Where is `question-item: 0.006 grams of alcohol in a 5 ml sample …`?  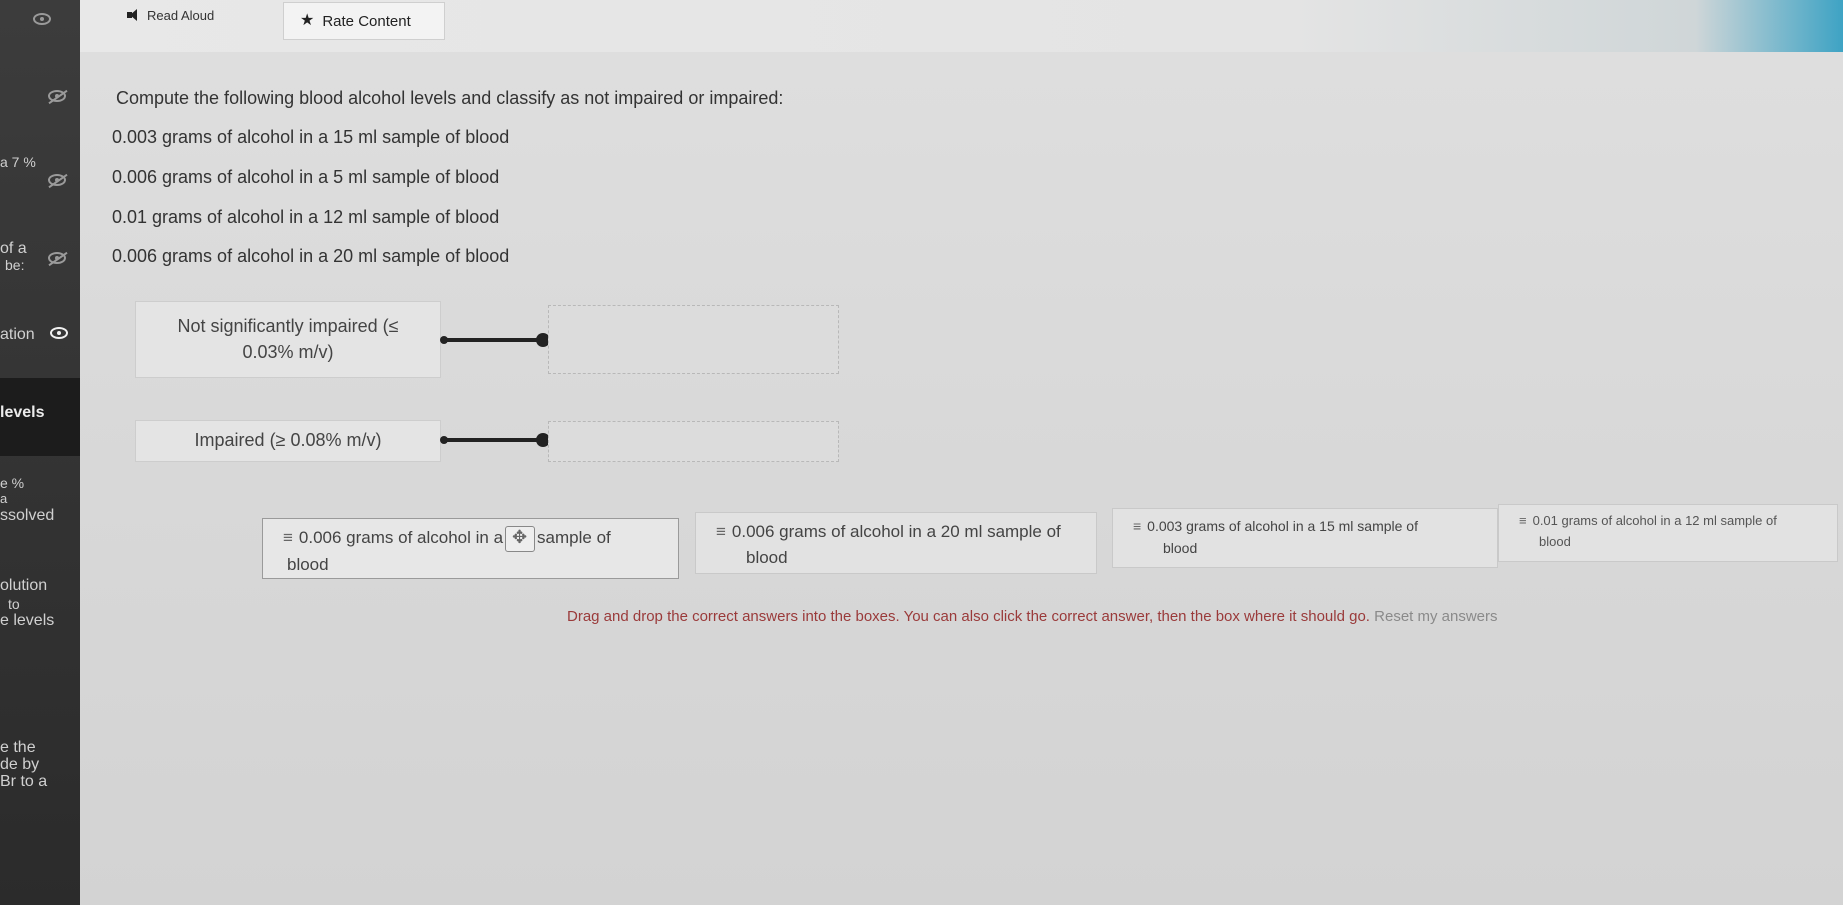 question-item: 0.006 grams of alcohol in a 5 ml sample … is located at coordinates (306, 177).